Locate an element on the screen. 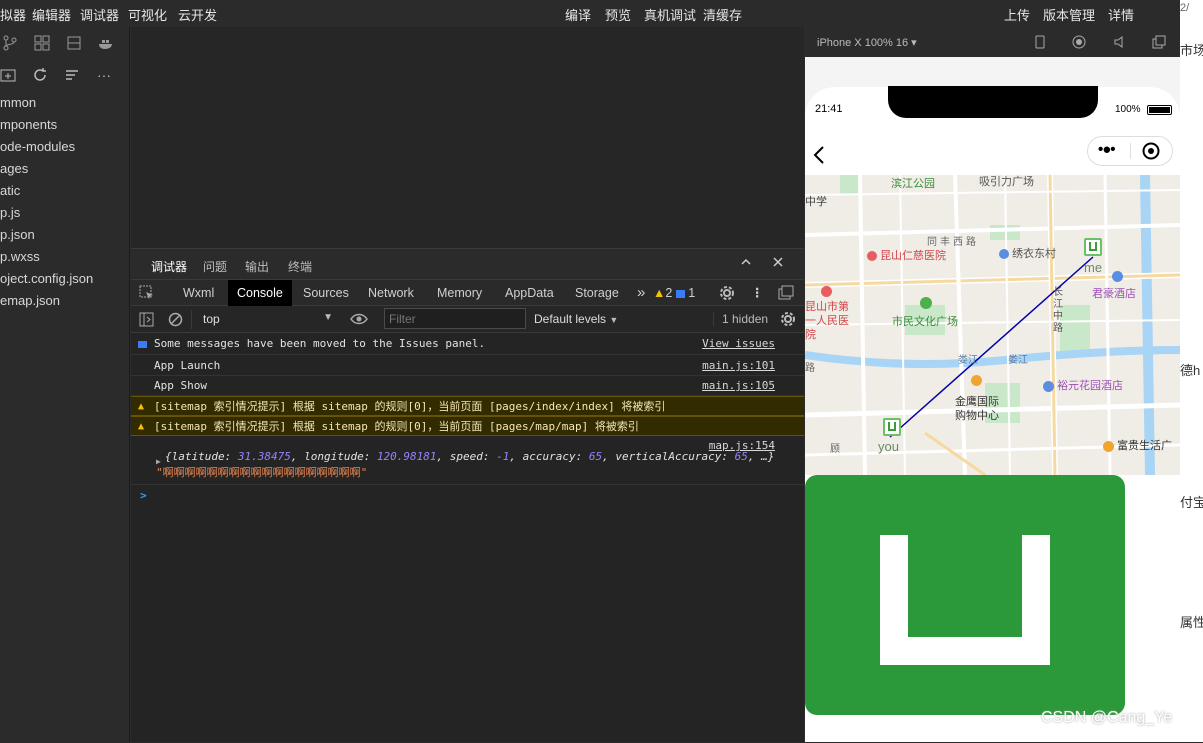  marker-you-icon is located at coordinates (892, 427).